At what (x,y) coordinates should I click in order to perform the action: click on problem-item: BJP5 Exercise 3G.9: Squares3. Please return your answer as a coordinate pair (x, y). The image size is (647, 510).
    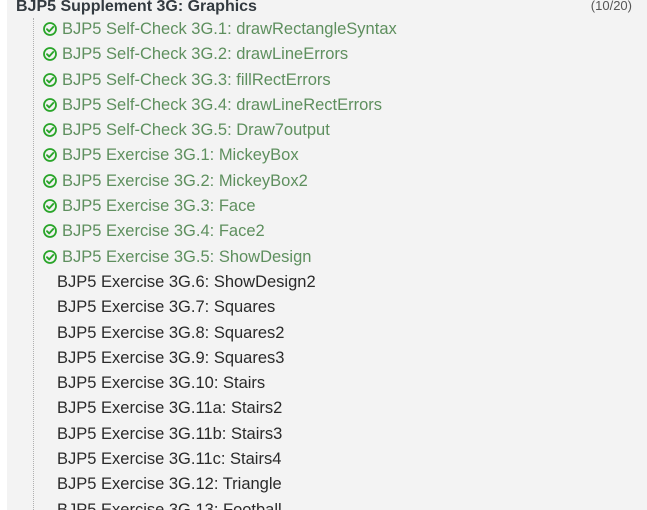
    Looking at the image, I should click on (220, 358).